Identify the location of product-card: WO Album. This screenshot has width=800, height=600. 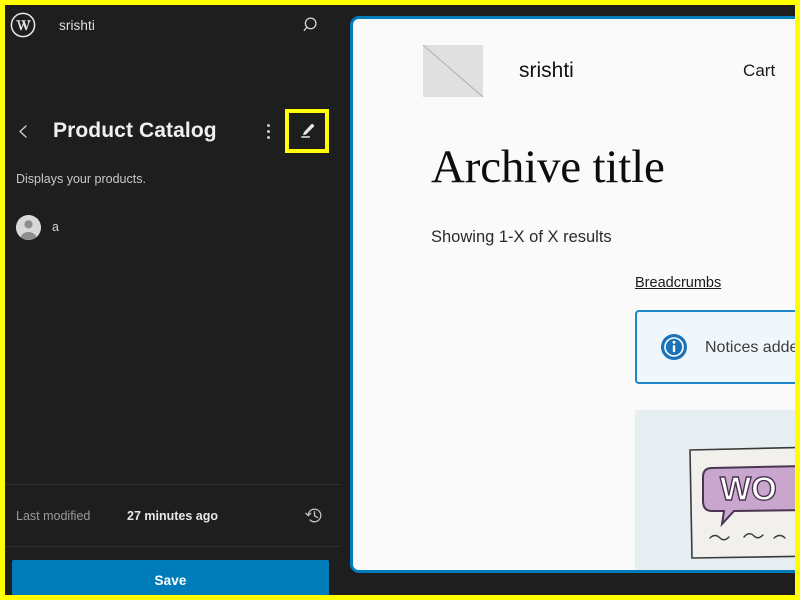
(717, 490).